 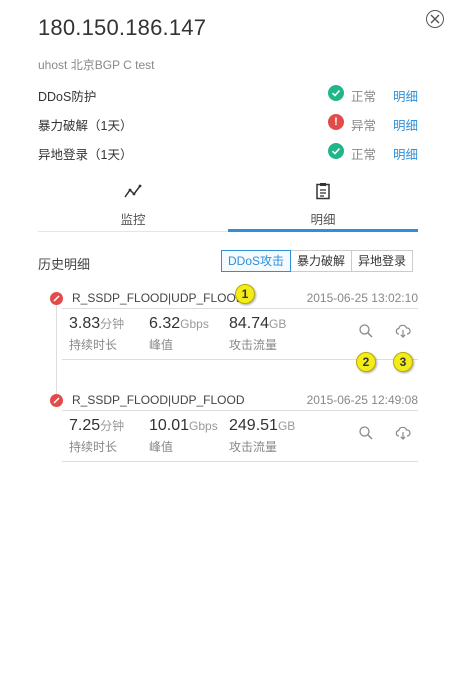 What do you see at coordinates (336, 122) in the screenshot?
I see `exclamation-icon: !` at bounding box center [336, 122].